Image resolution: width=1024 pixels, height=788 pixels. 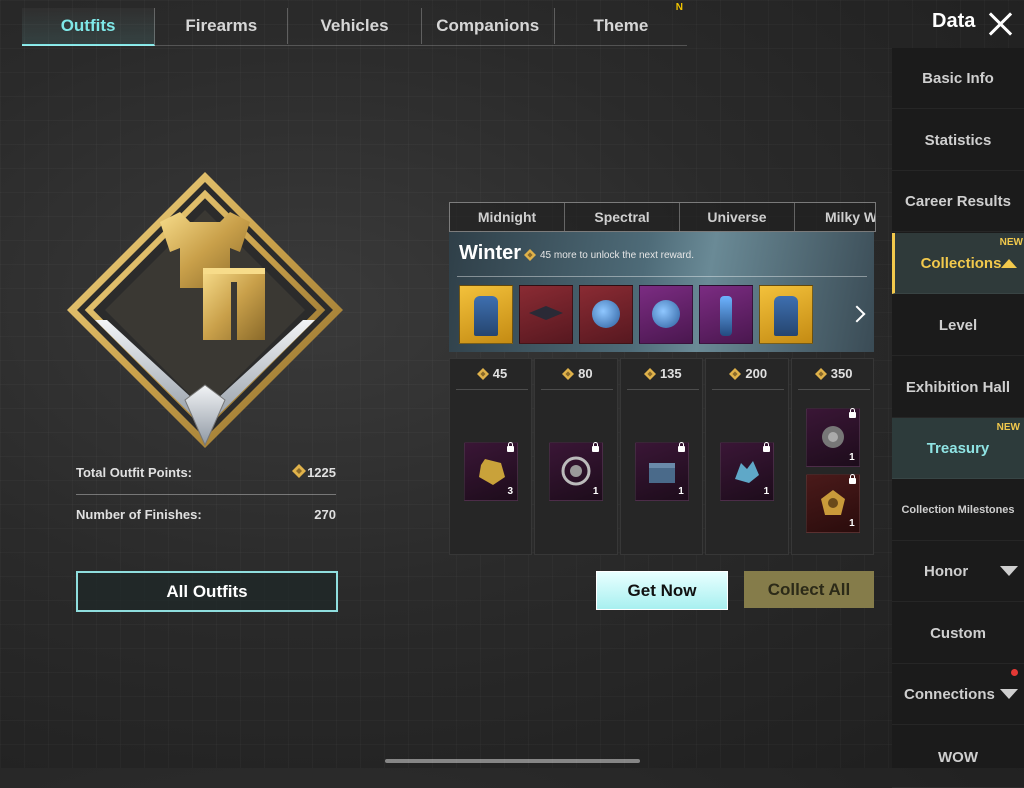 I want to click on sidebar-item-collections: Collections NEW, so click(x=958, y=263).